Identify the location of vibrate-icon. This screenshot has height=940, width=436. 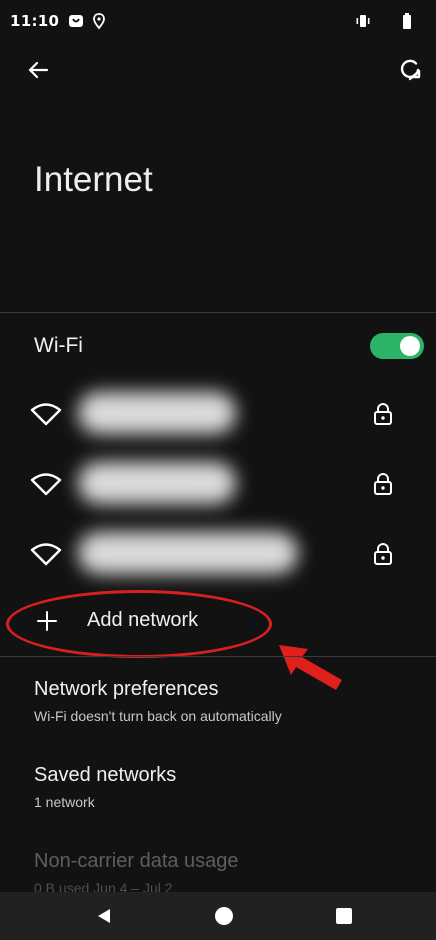
(363, 21).